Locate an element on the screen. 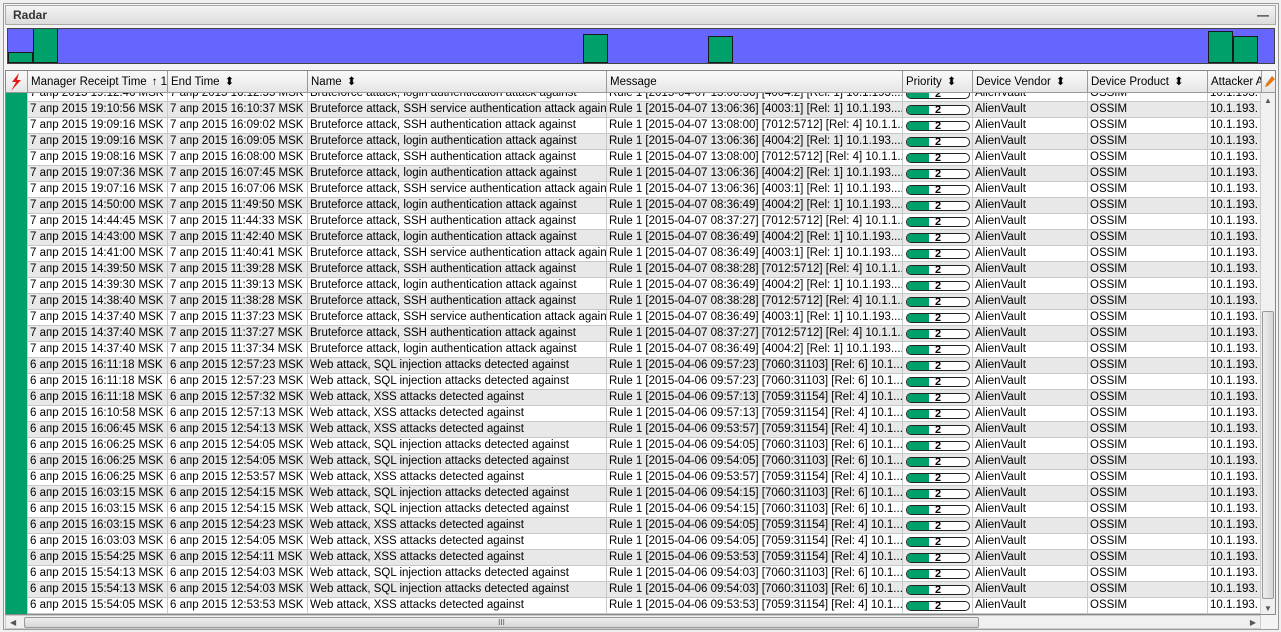 The image size is (1281, 632). scroll-up-icon: ▲ is located at coordinates (1268, 100).